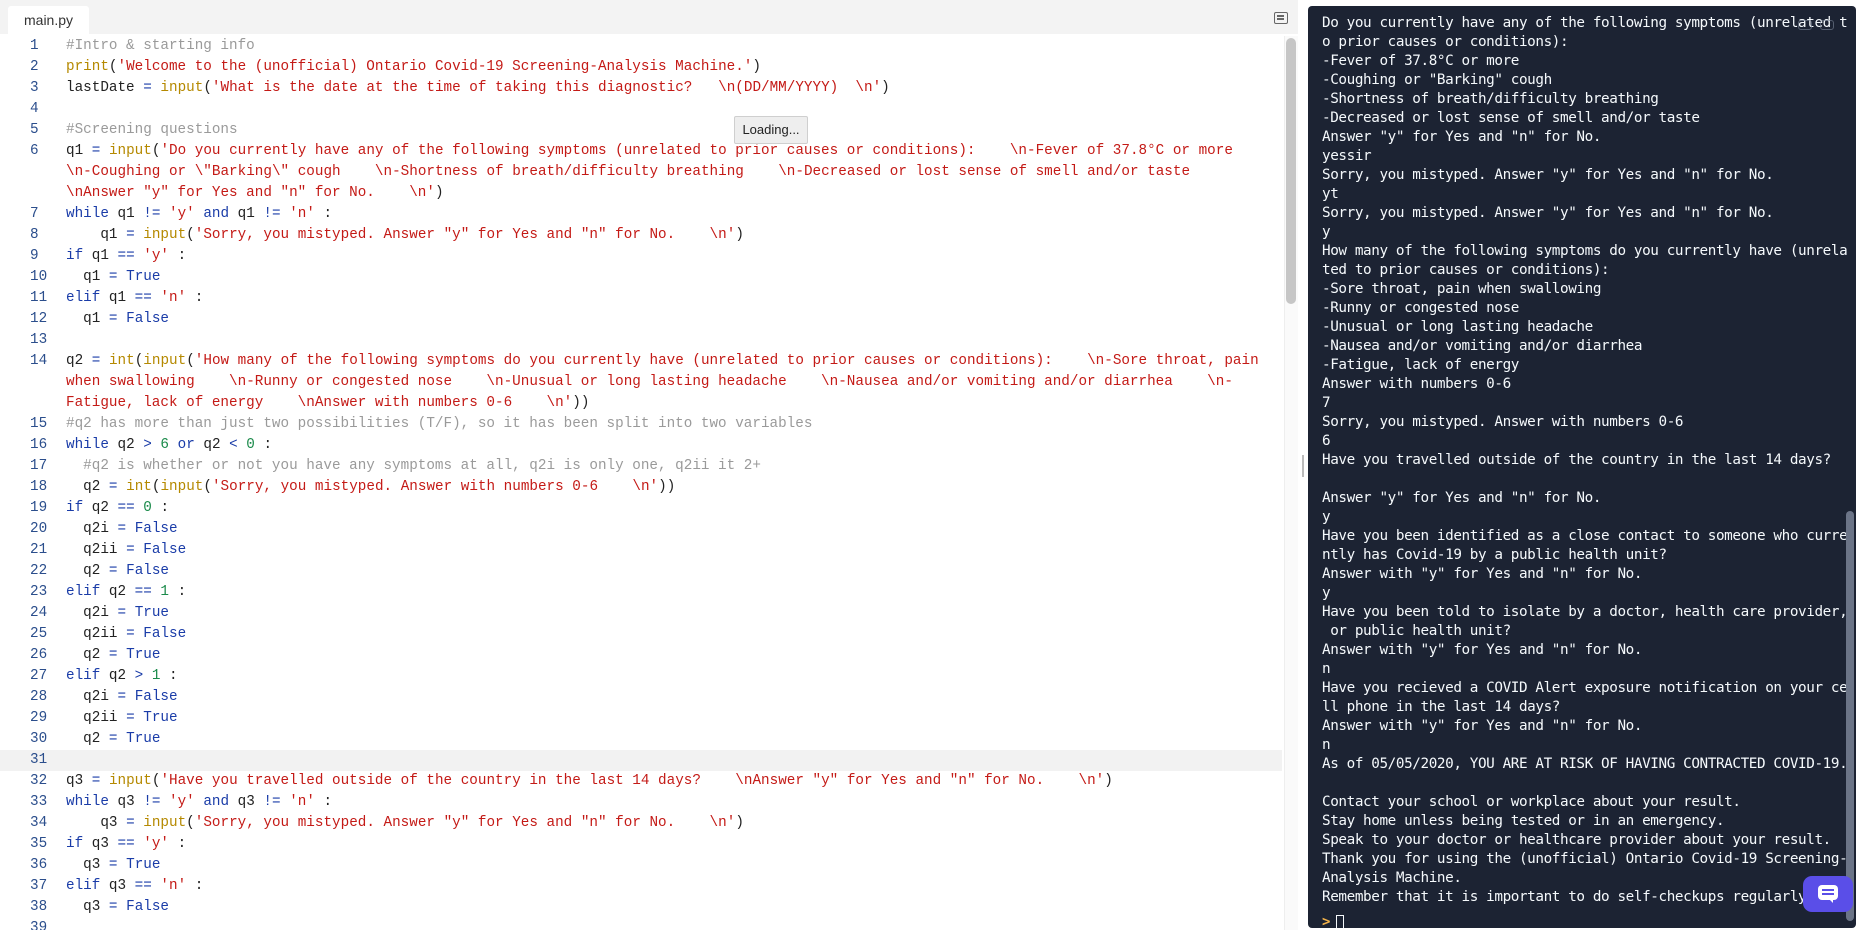 The image size is (1861, 930). What do you see at coordinates (641, 46) in the screenshot?
I see `code-line: 1 #Intro & starting info` at bounding box center [641, 46].